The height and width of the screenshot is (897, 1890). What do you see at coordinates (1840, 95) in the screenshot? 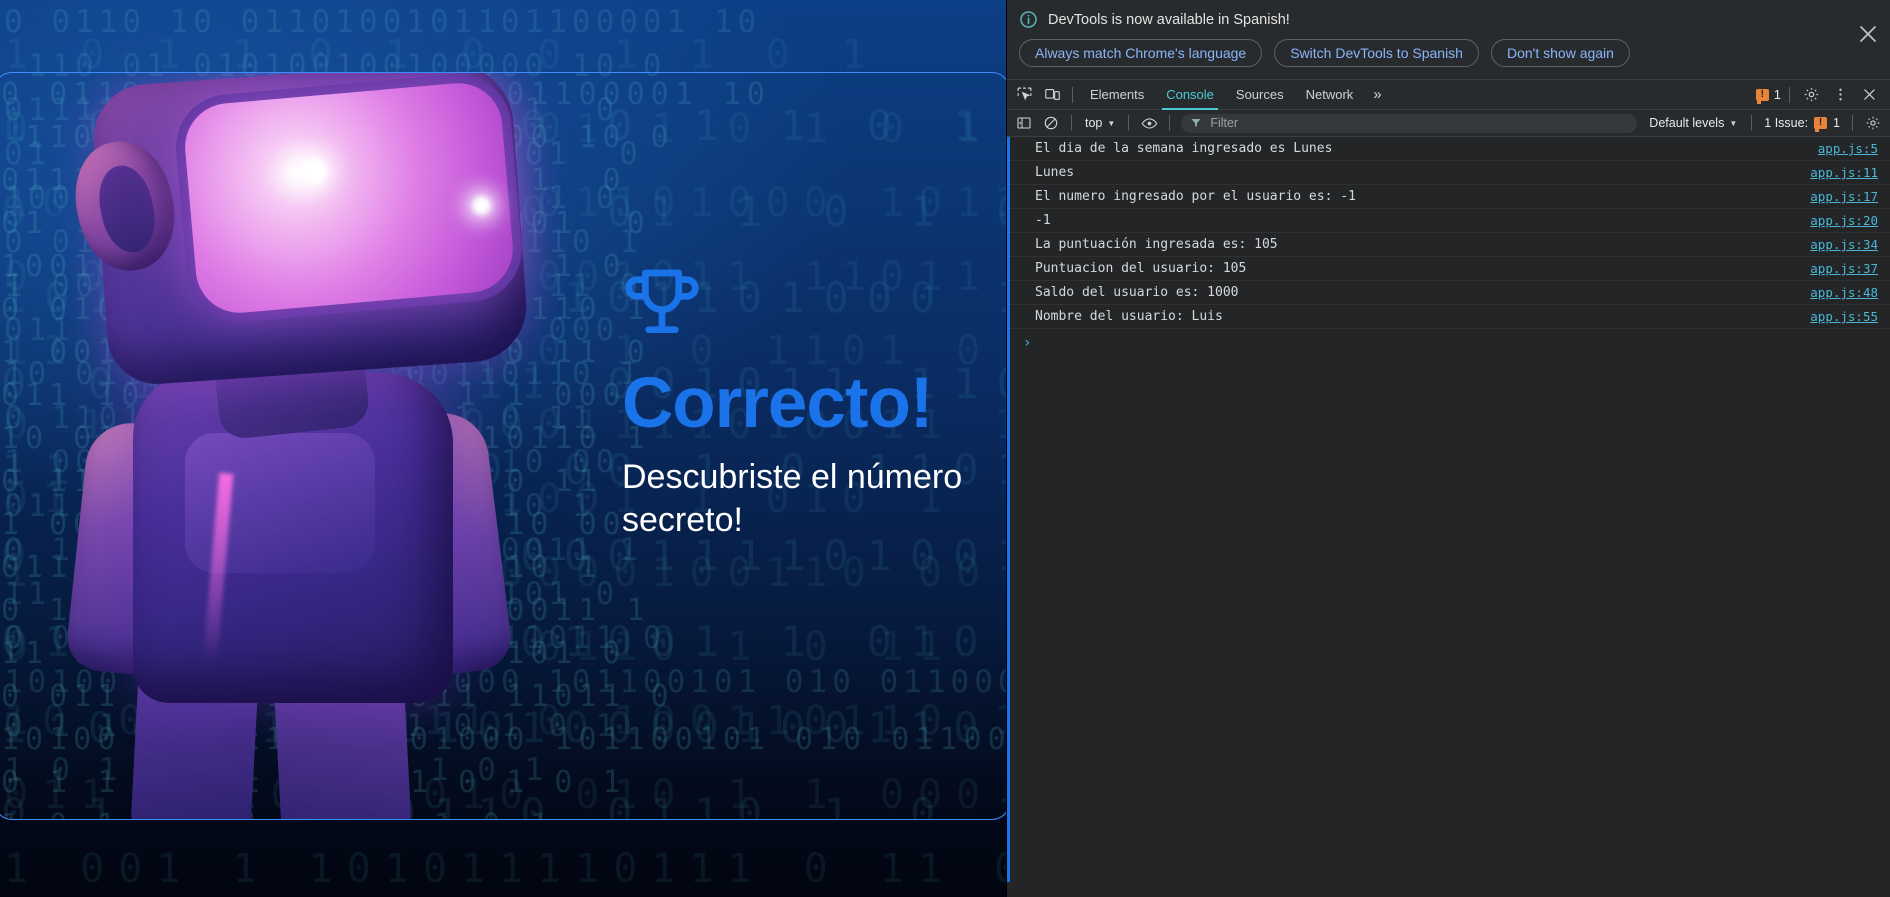
I see `kebab-menu-icon` at bounding box center [1840, 95].